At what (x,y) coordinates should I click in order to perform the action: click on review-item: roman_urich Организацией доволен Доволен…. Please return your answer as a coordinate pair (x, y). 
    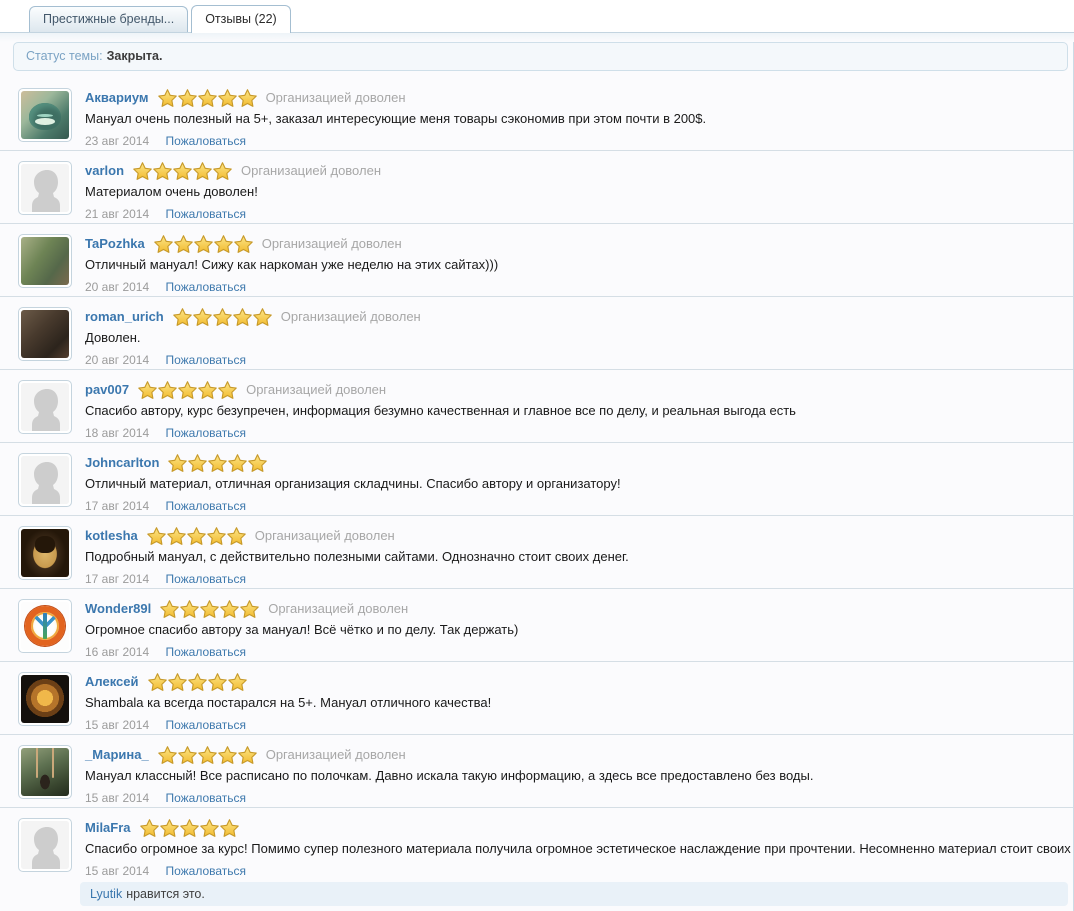
    Looking at the image, I should click on (536, 332).